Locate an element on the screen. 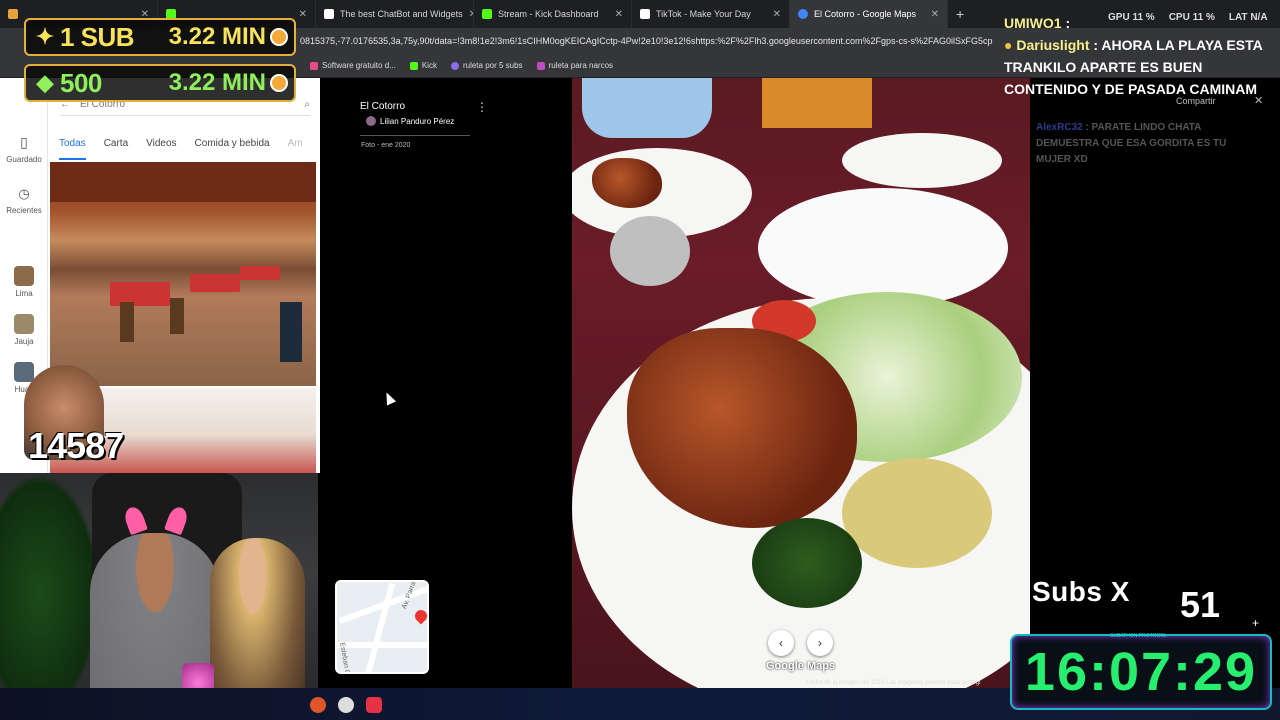  photo-category-tabs: Todas Carta Videos Comida y bebida Am is located at coordinates (186, 149).